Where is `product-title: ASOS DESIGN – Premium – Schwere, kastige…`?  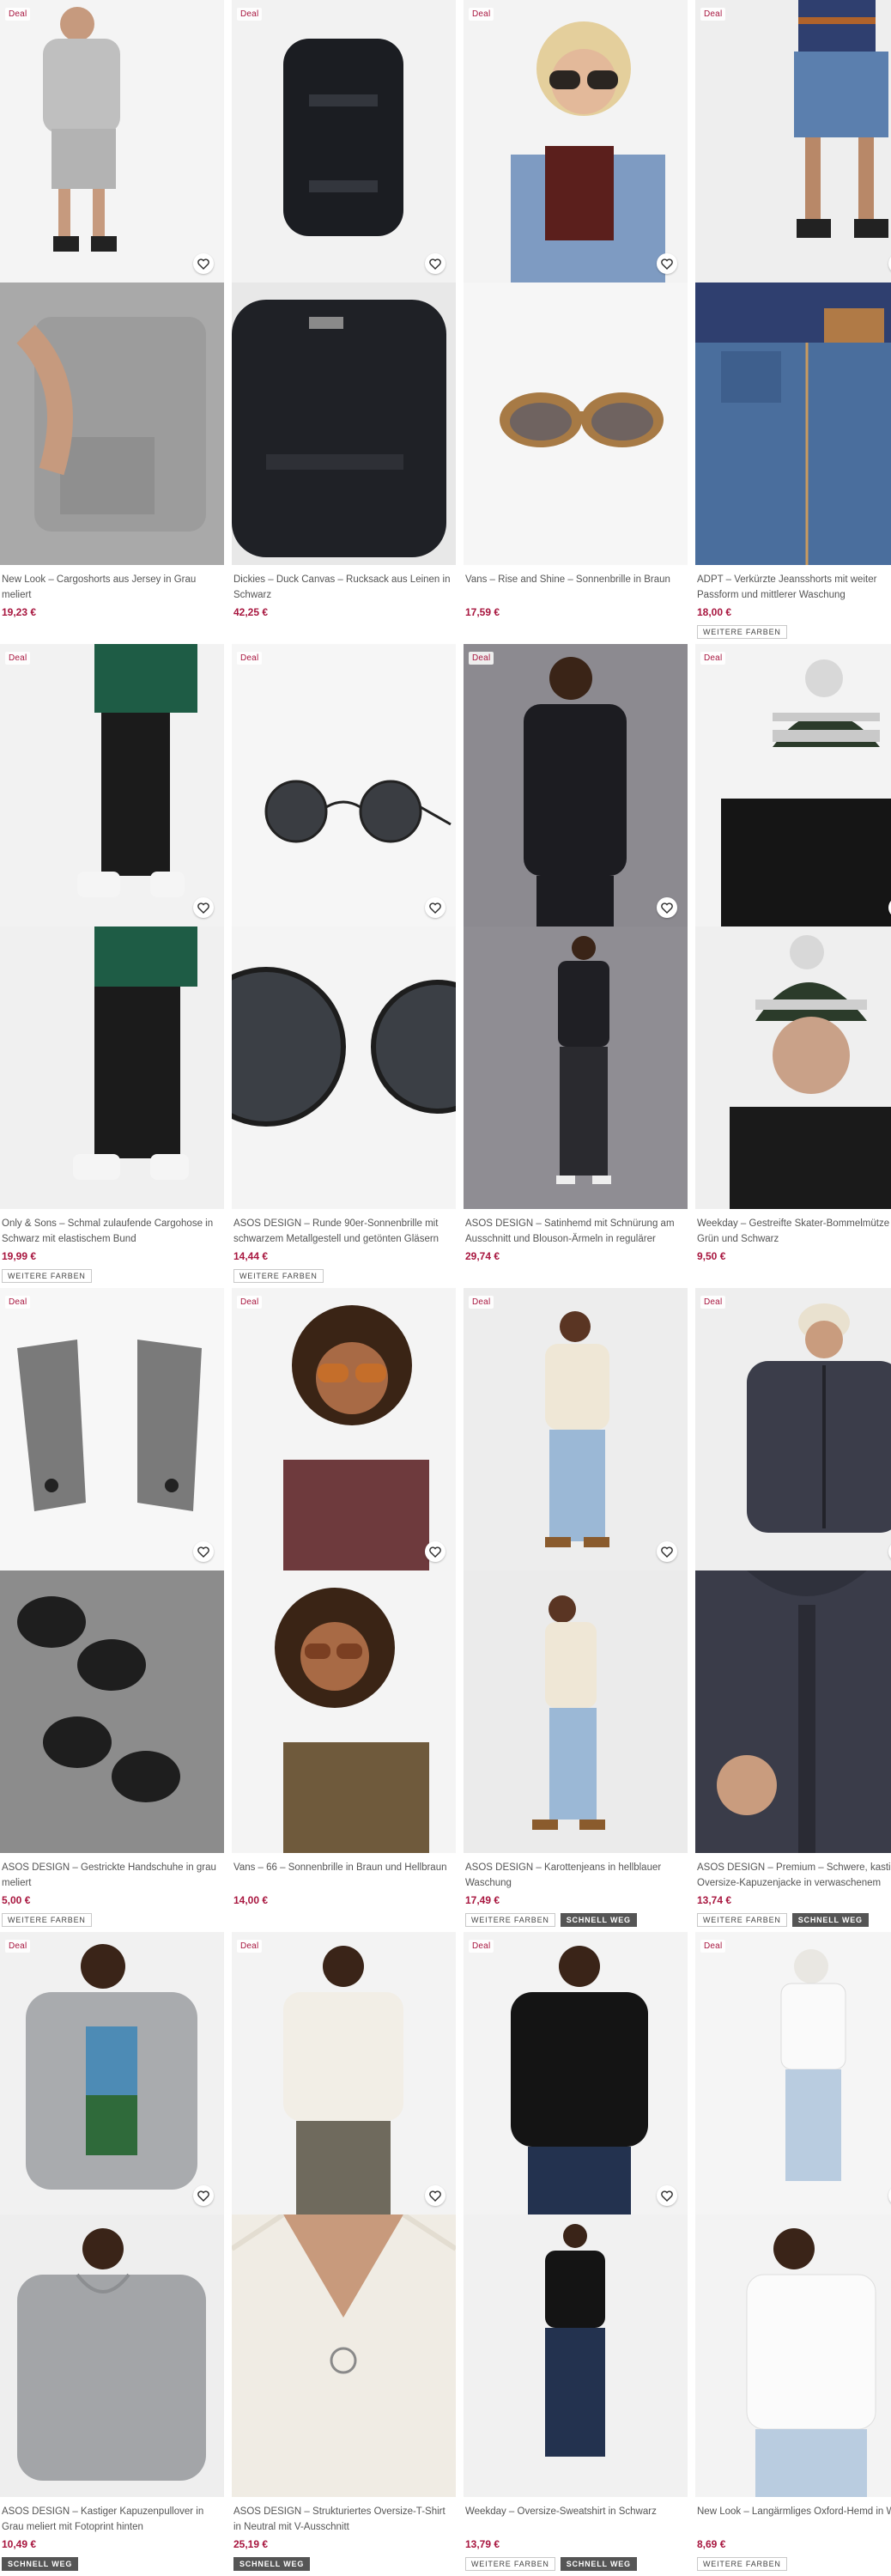 product-title: ASOS DESIGN – Premium – Schwere, kastige… is located at coordinates (793, 1875).